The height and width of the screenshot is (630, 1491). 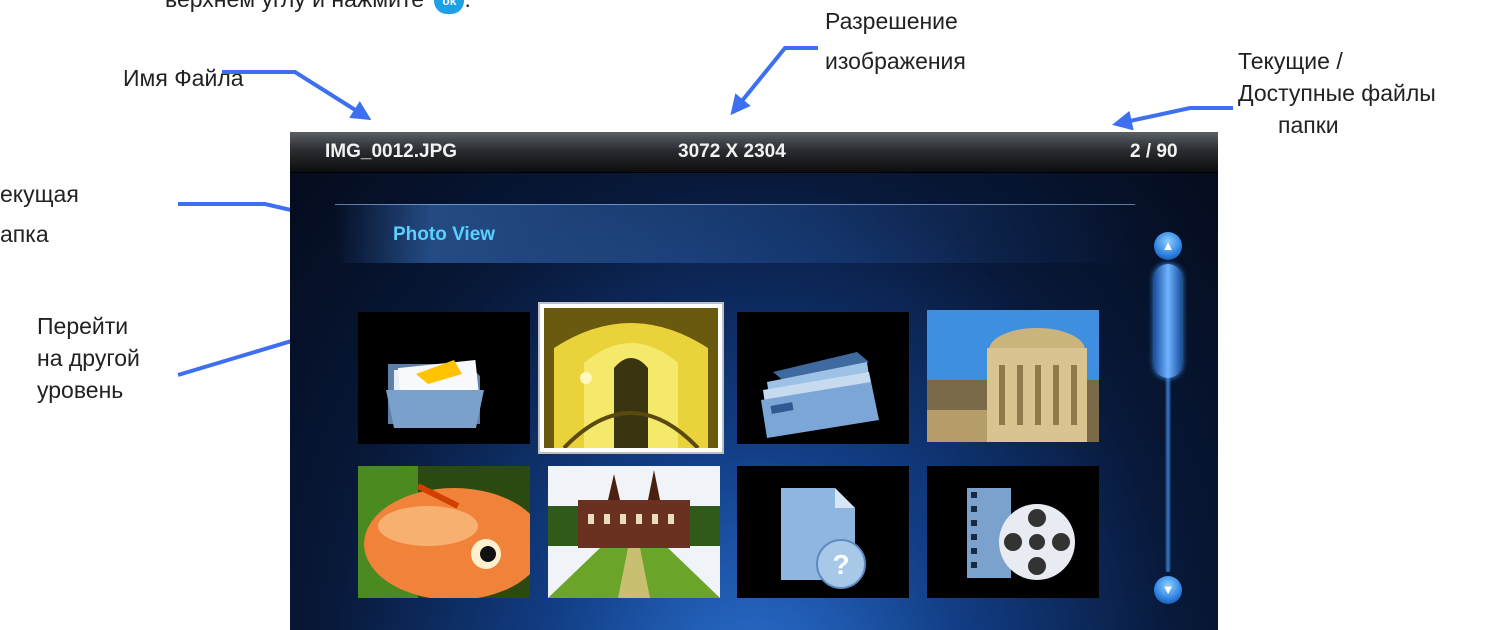 I want to click on video-file-tile, so click(x=1013, y=532).